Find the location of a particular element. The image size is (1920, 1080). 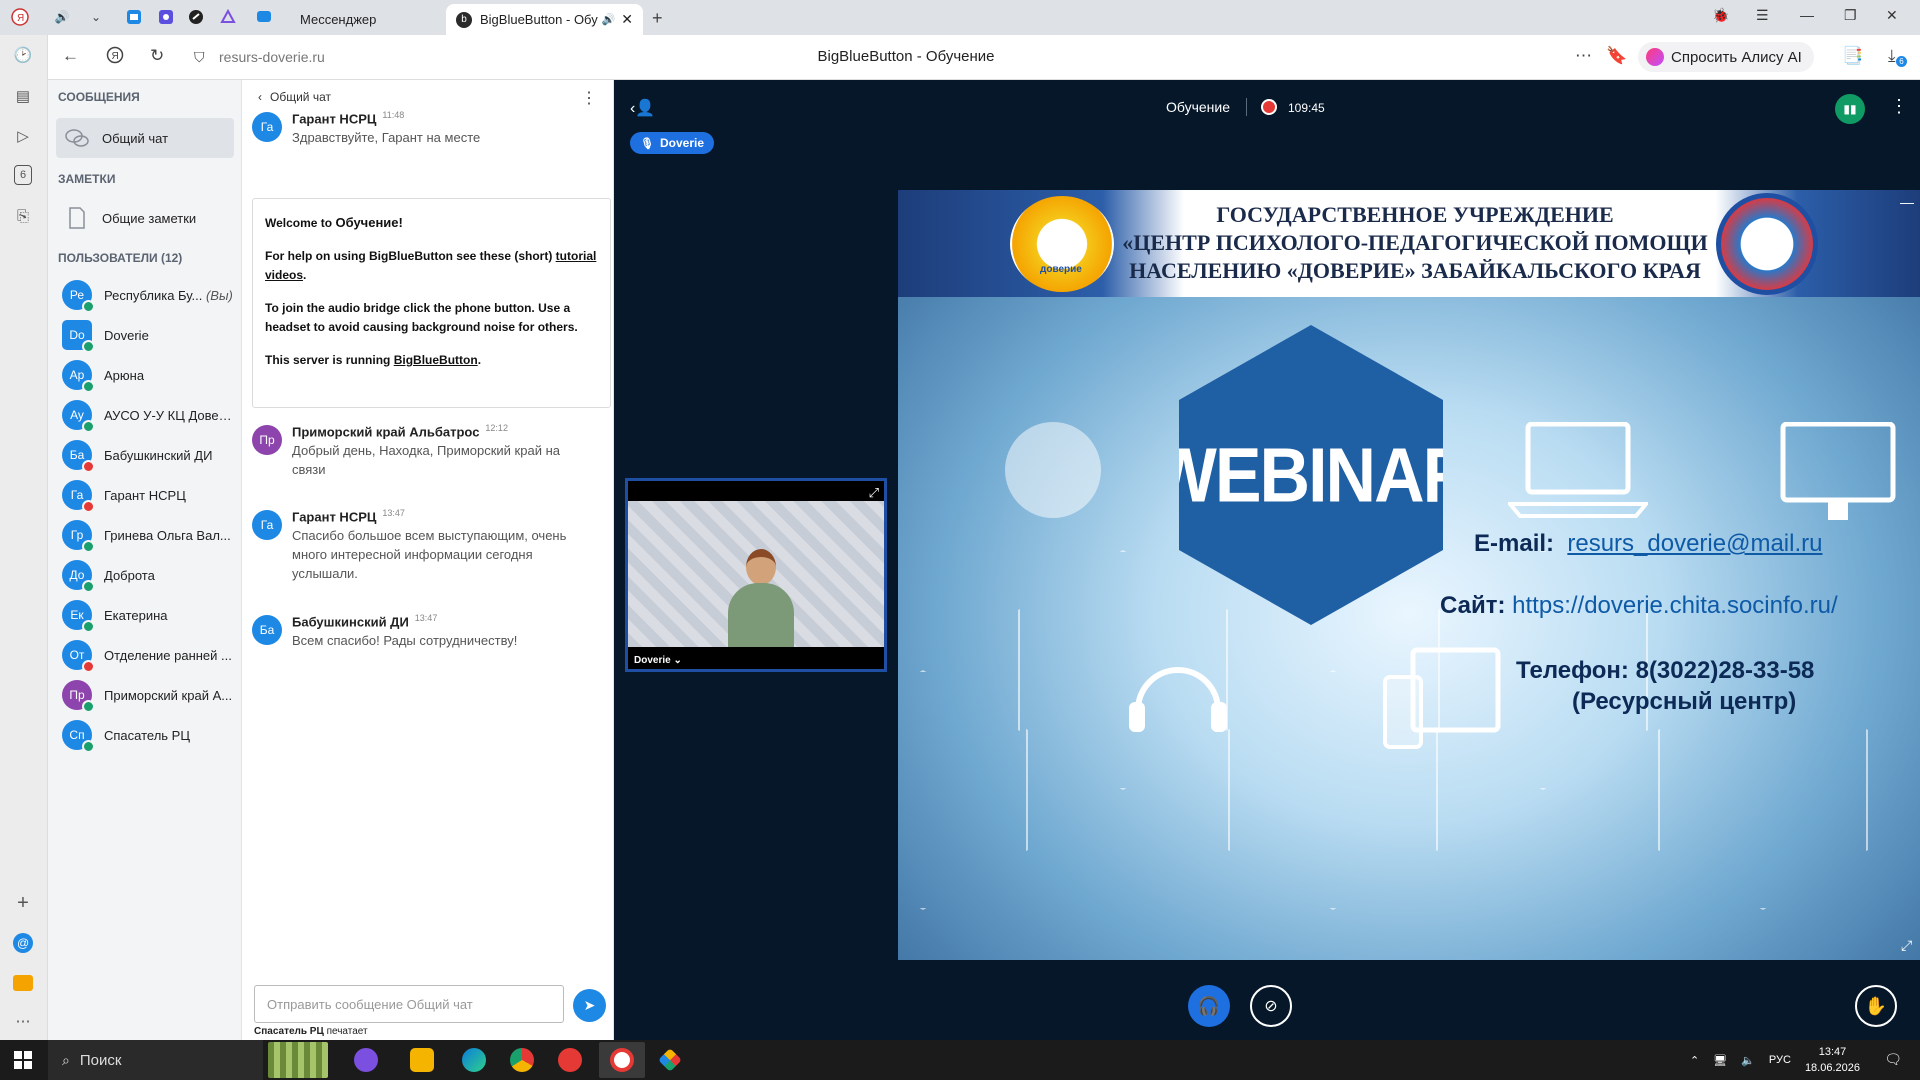

person-head is located at coordinates (761, 567).